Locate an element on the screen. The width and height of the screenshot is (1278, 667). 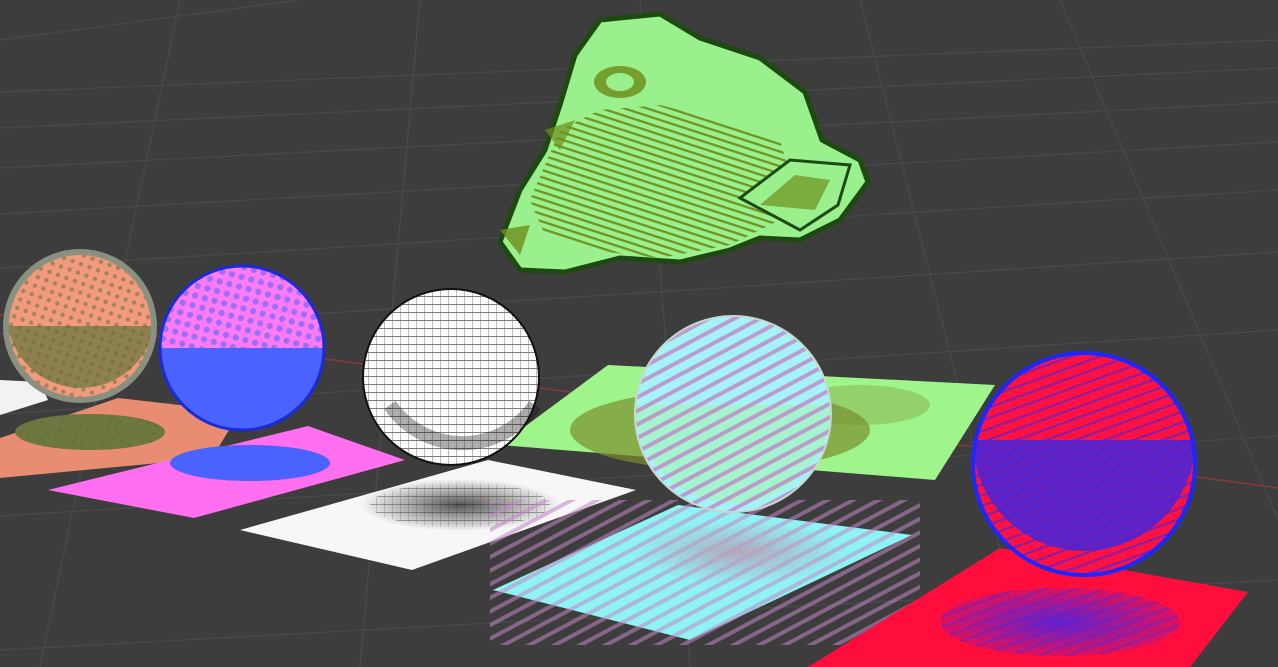
monkey-head-model is located at coordinates (684, 143).